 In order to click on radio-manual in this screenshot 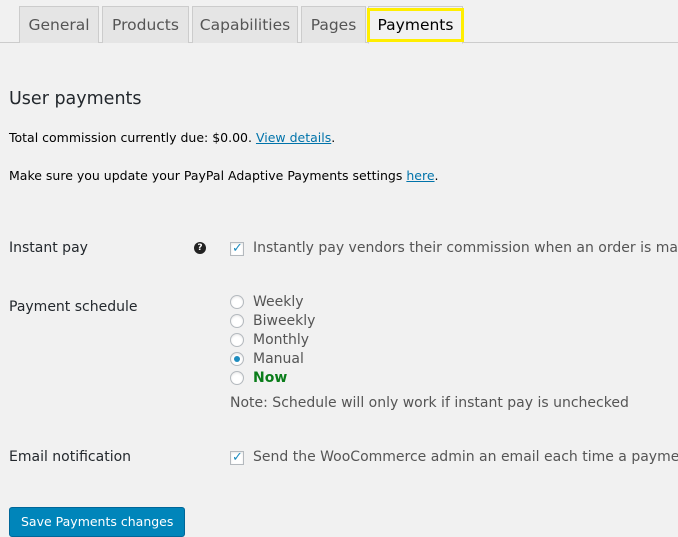, I will do `click(237, 359)`.